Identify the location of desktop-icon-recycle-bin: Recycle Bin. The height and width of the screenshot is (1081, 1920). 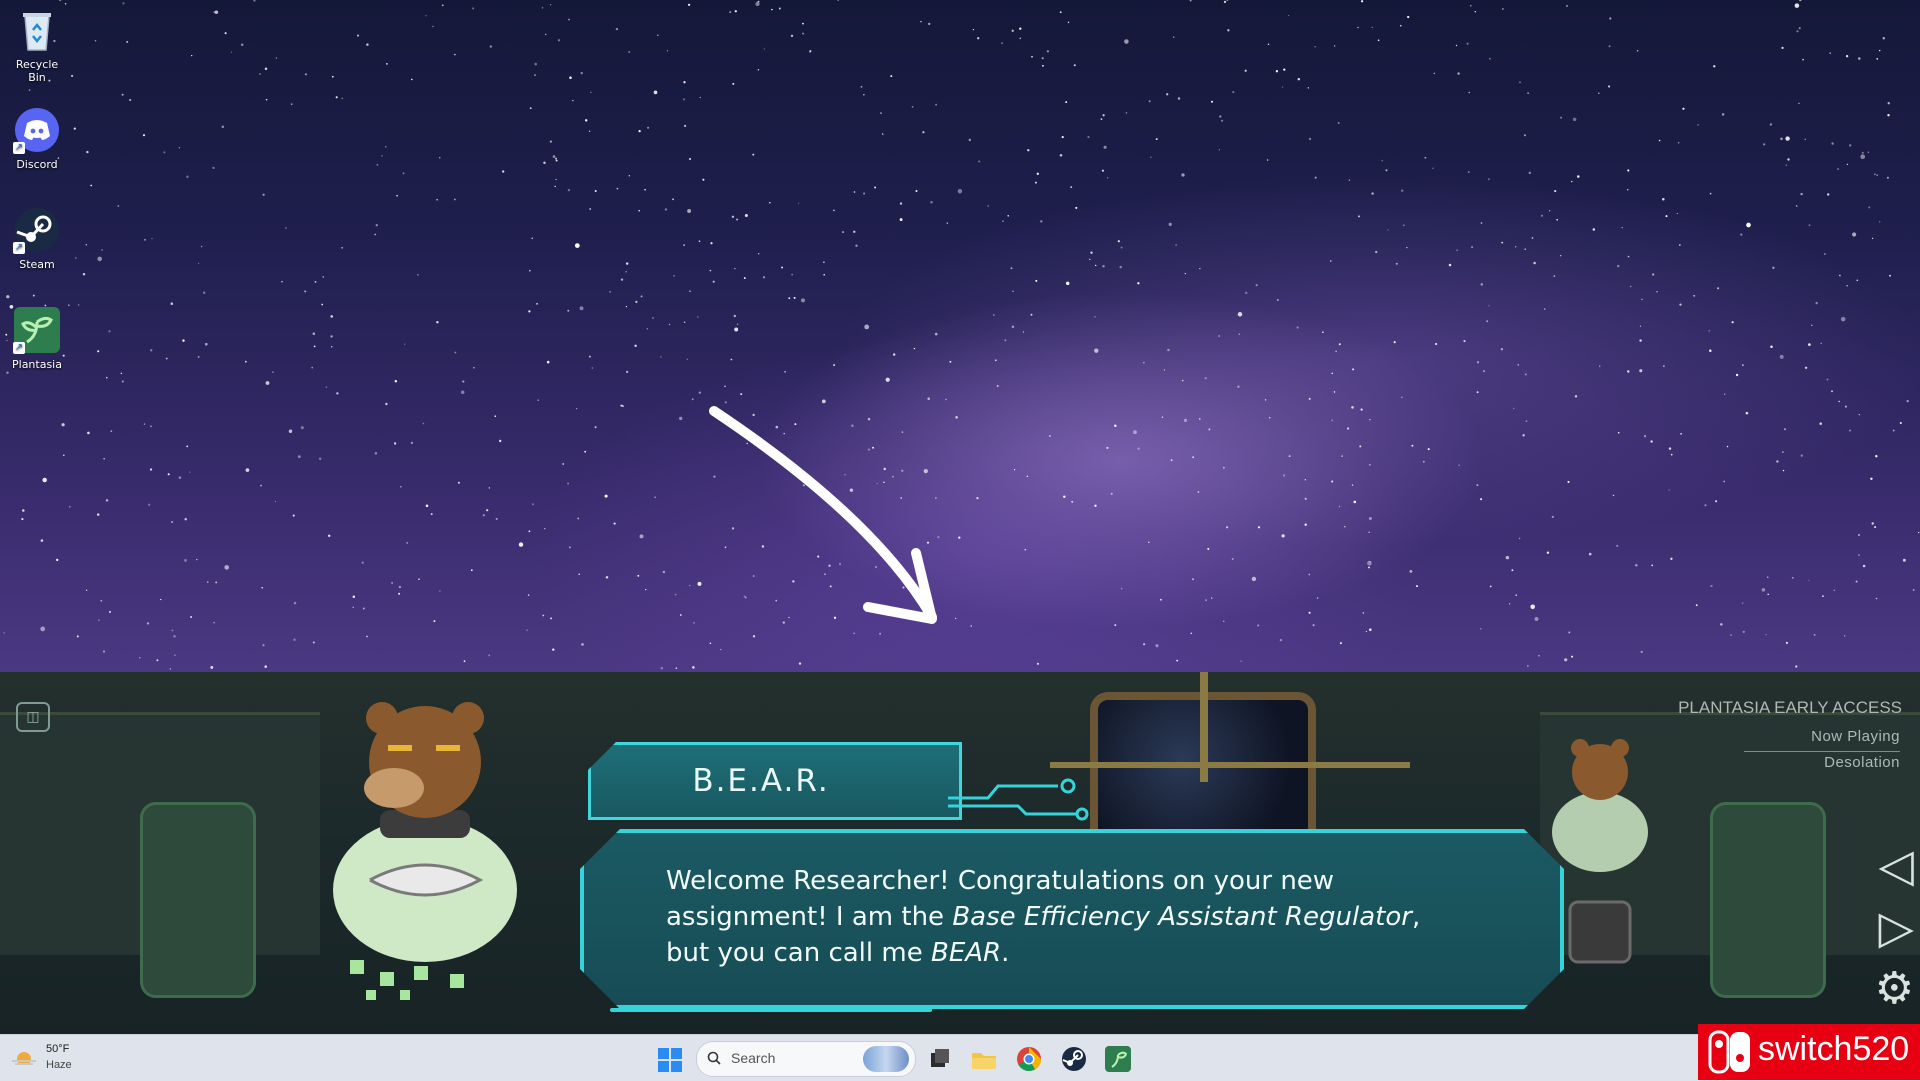
(37, 45).